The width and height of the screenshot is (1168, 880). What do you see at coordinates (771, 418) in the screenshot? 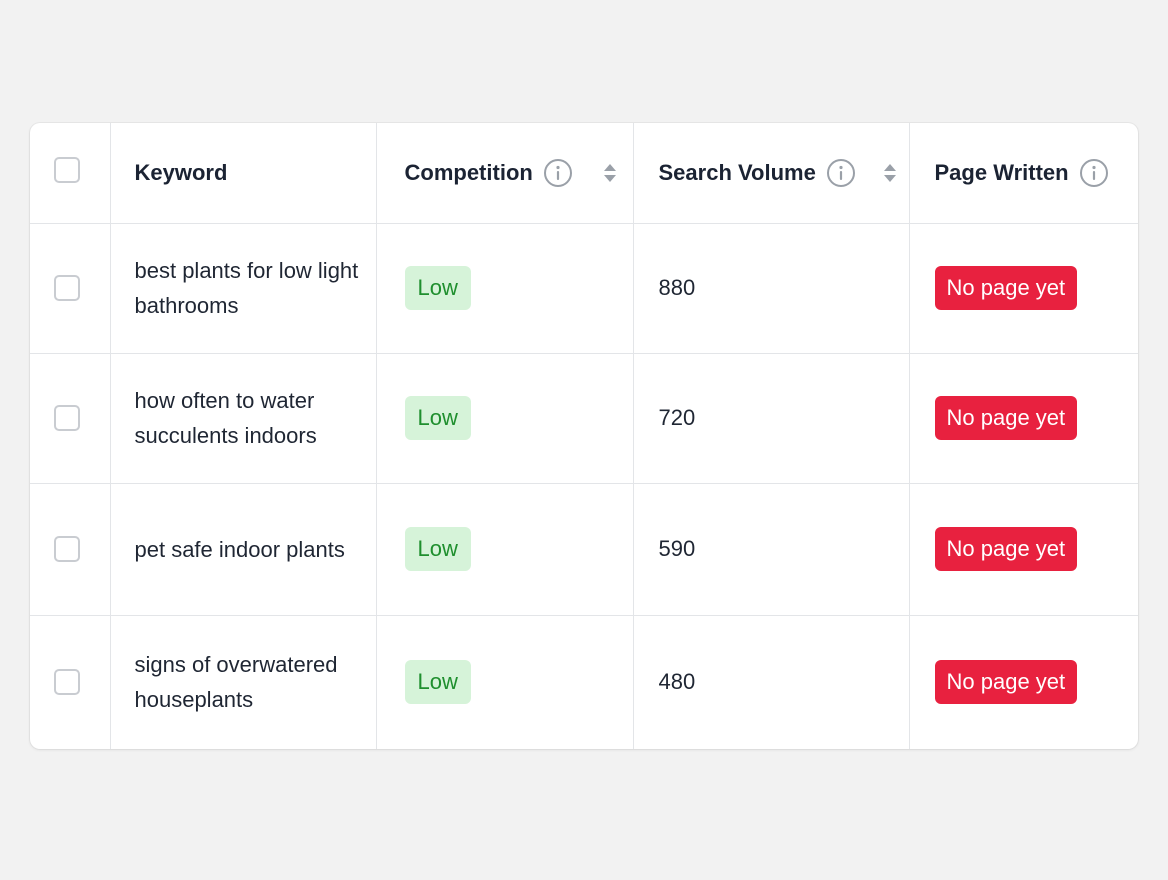
I see `search-volume-cell: 720` at bounding box center [771, 418].